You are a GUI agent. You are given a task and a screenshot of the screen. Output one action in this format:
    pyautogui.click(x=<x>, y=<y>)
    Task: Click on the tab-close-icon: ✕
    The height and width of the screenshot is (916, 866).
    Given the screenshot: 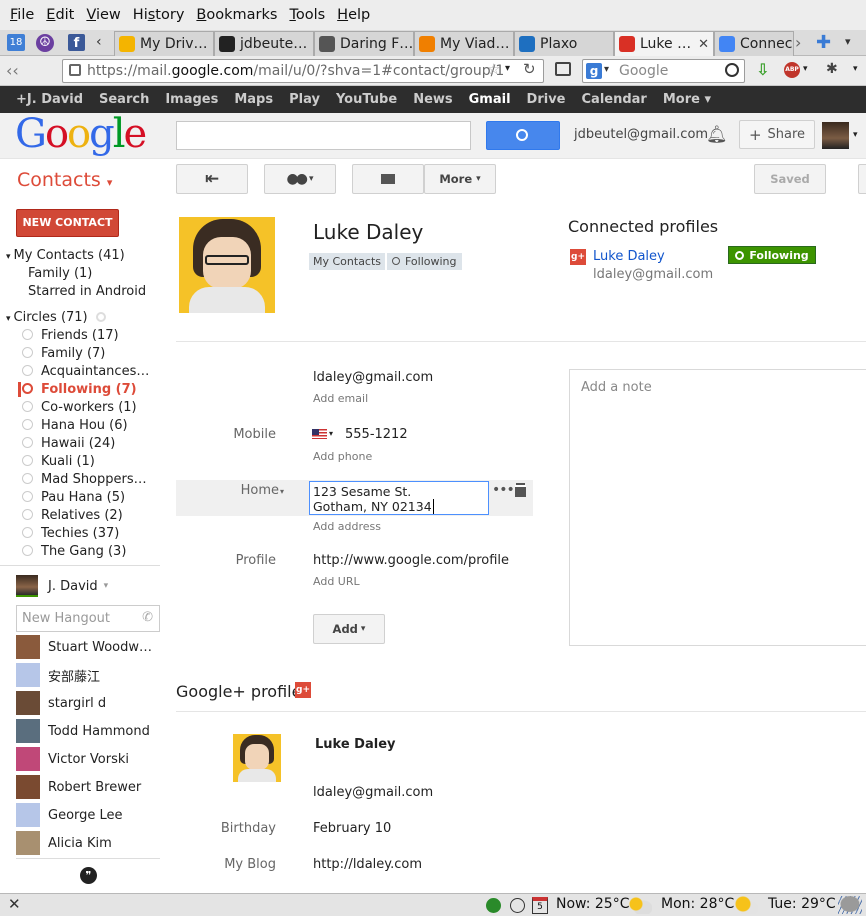 What is the action you would take?
    pyautogui.click(x=703, y=44)
    